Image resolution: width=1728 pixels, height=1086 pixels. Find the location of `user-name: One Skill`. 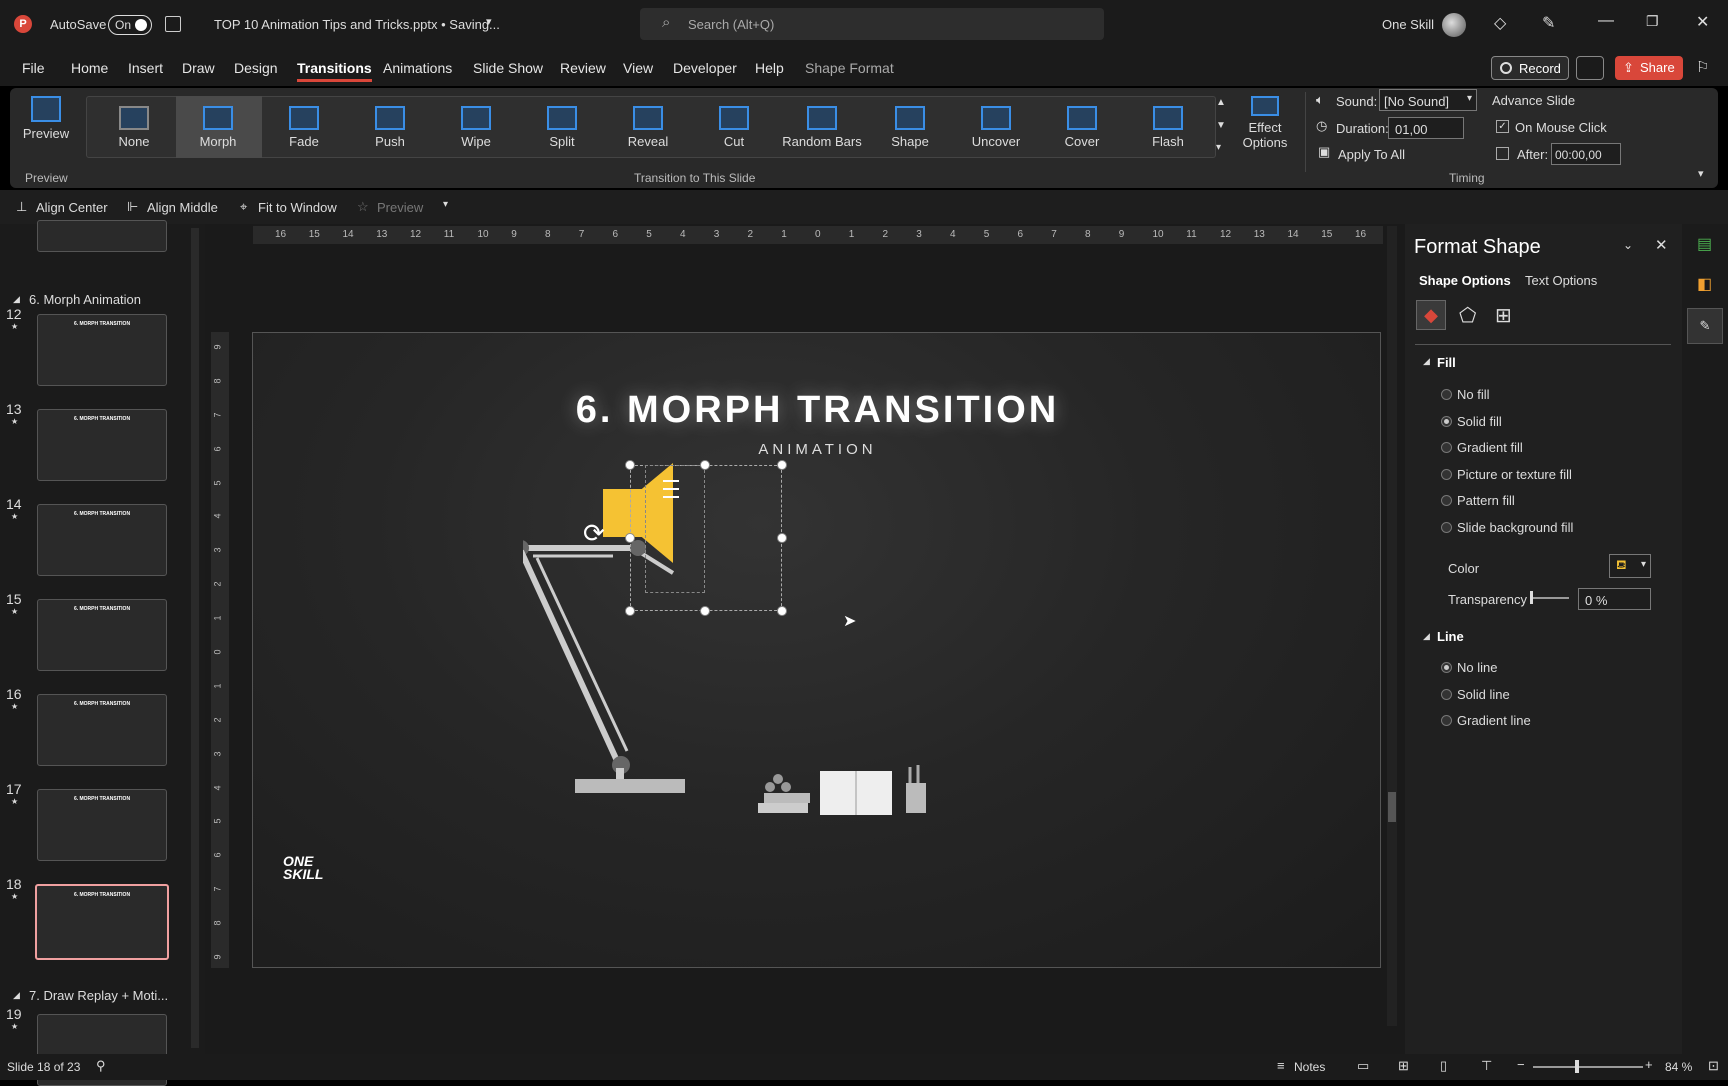

user-name: One Skill is located at coordinates (1408, 24).